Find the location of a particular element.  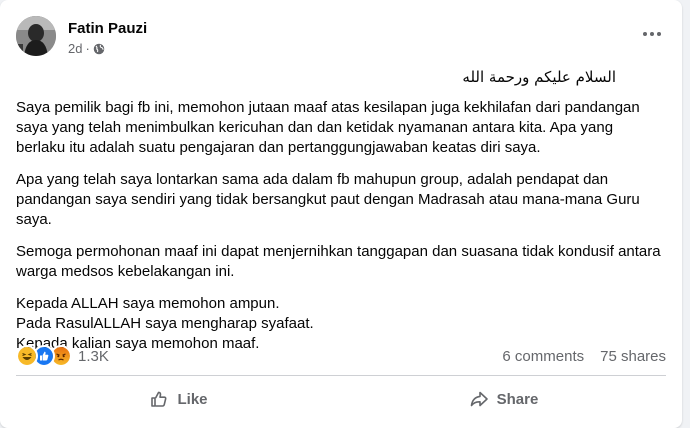

reaction-count: 1.3K is located at coordinates (93, 356).